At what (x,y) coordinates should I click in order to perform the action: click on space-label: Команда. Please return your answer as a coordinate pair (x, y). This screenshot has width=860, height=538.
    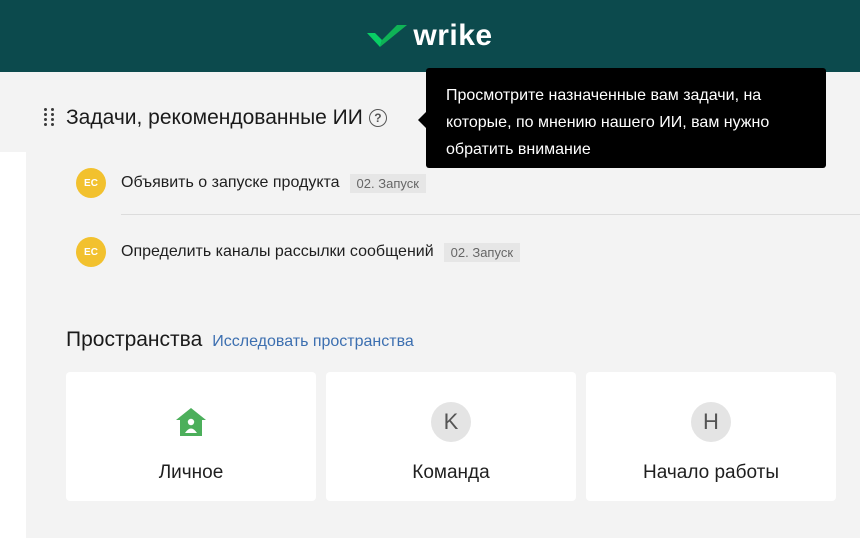
    Looking at the image, I should click on (451, 472).